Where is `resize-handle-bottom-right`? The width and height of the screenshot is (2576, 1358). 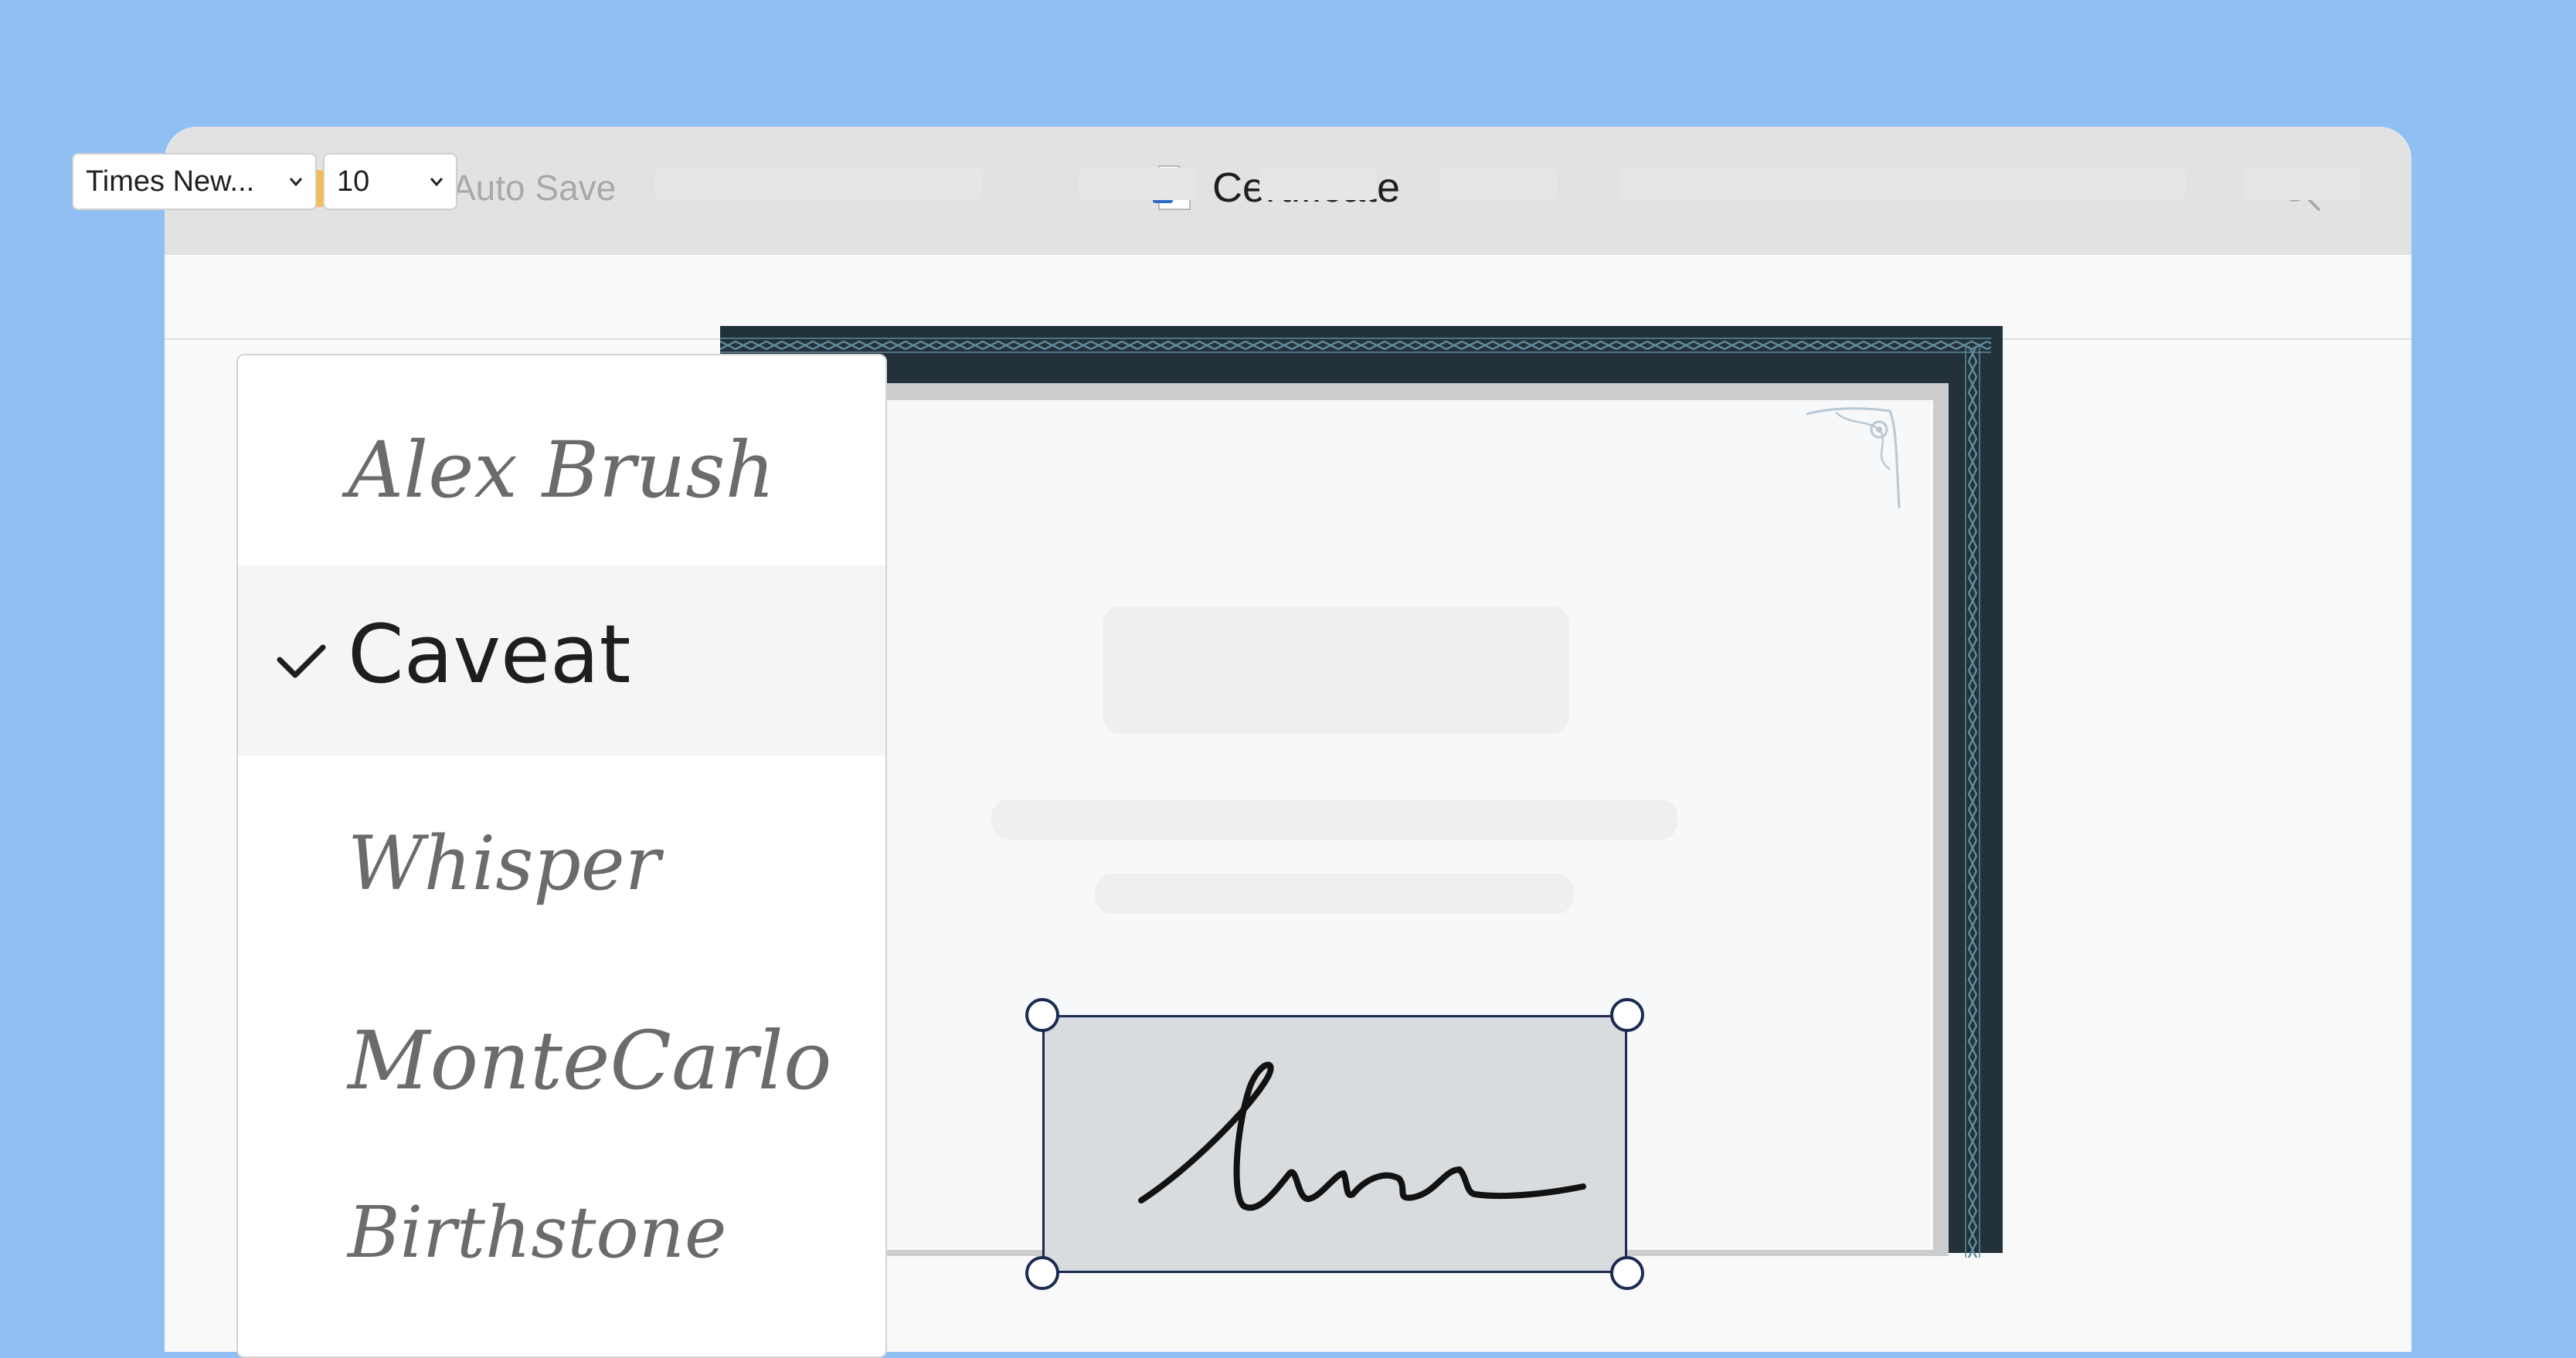 resize-handle-bottom-right is located at coordinates (1627, 1273).